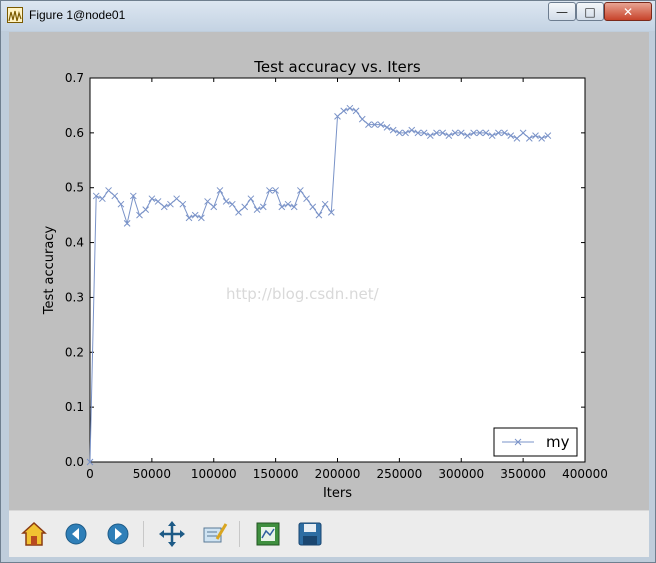  I want to click on watermark-text: http://blog.csdn.net/, so click(303, 294).